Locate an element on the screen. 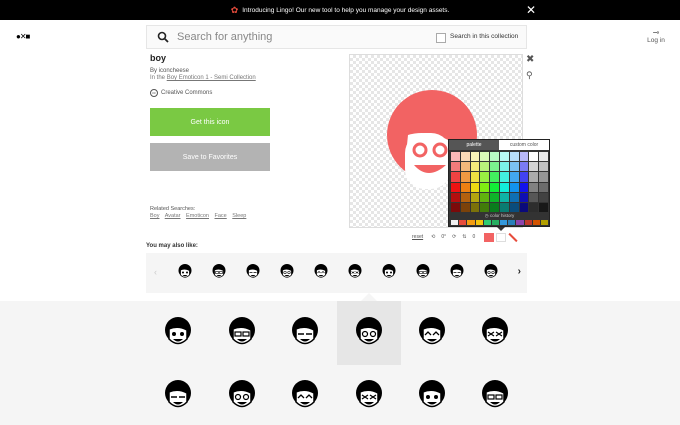  related-link: Emoticon is located at coordinates (197, 216).